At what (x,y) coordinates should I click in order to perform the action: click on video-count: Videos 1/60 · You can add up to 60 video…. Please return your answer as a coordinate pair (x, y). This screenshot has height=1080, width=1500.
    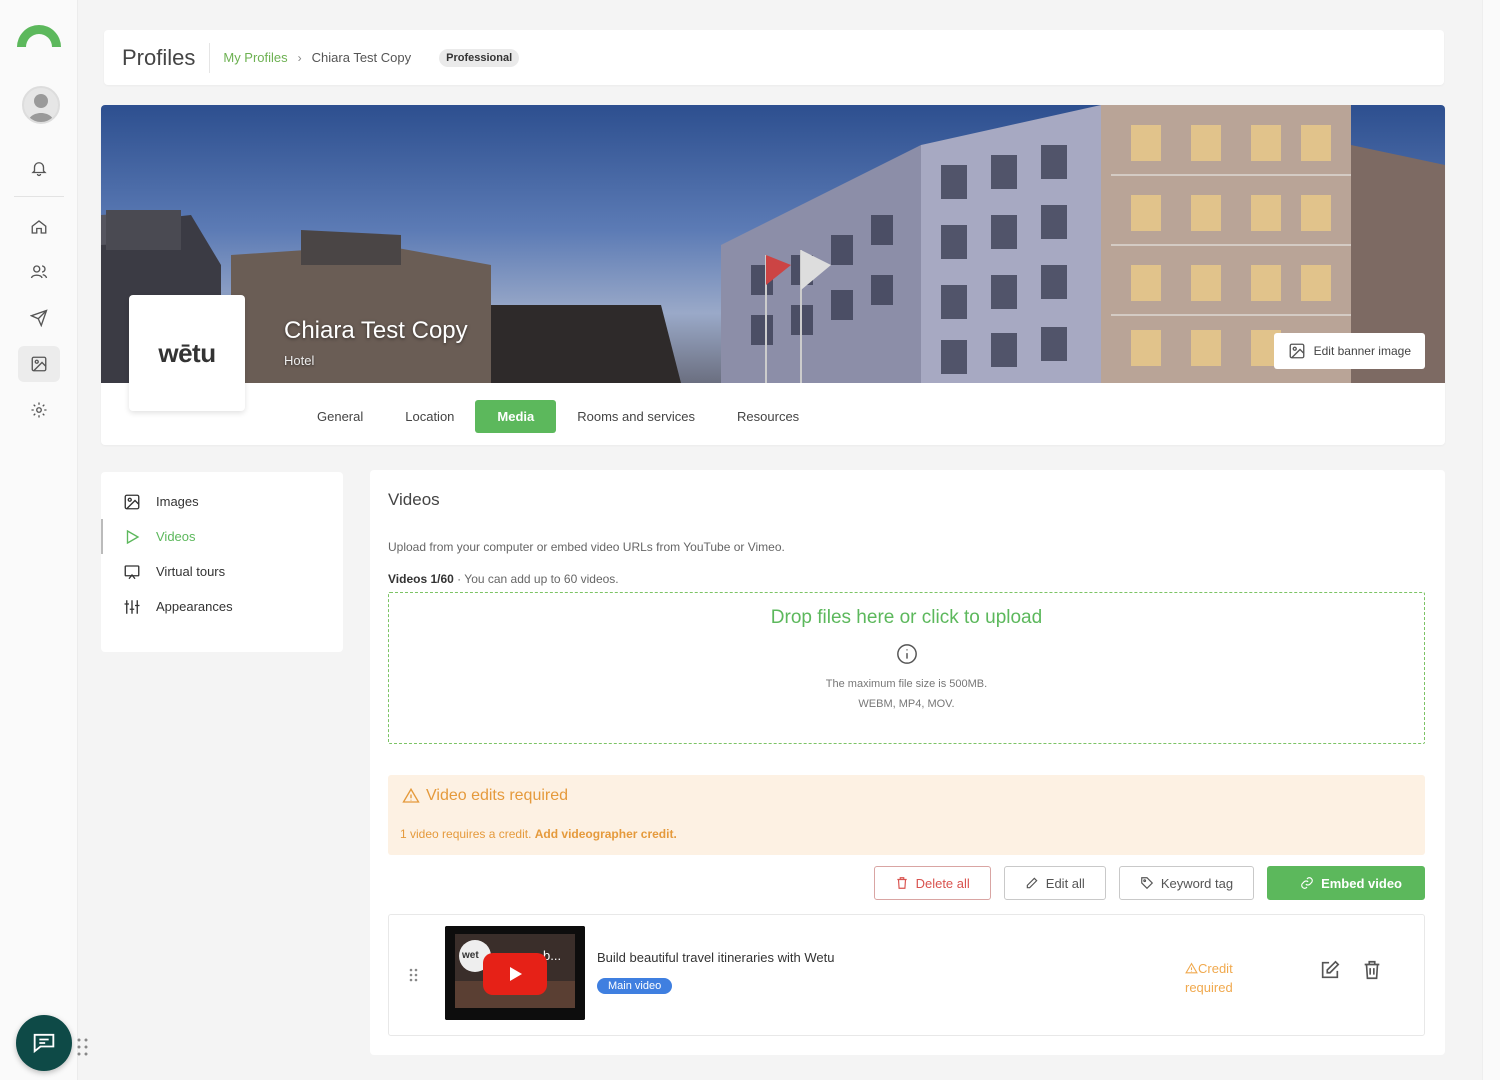
    Looking at the image, I should click on (503, 579).